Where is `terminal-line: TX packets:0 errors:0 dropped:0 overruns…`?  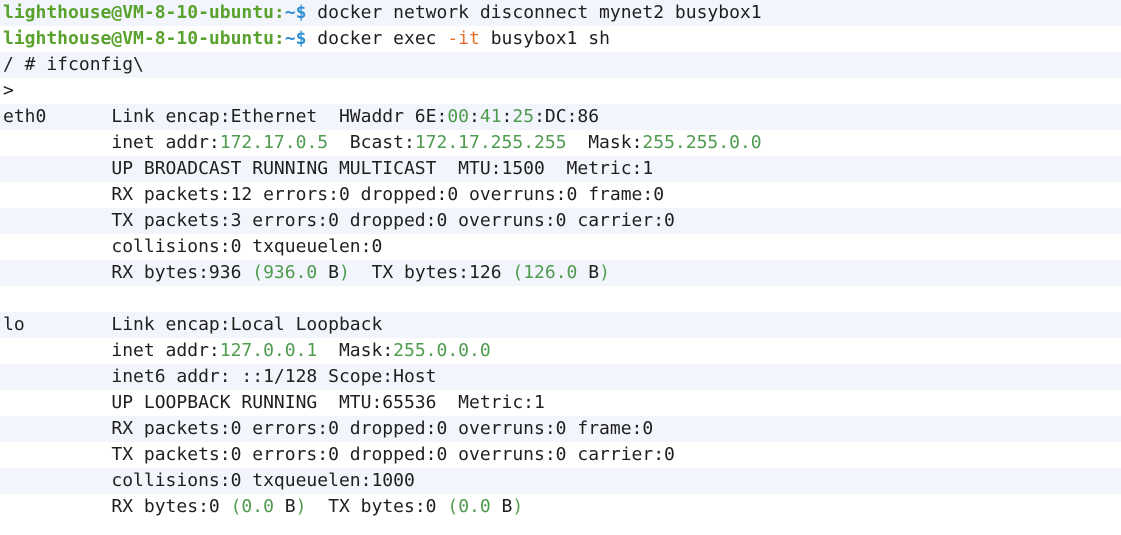
terminal-line: TX packets:0 errors:0 dropped:0 overruns… is located at coordinates (560, 455).